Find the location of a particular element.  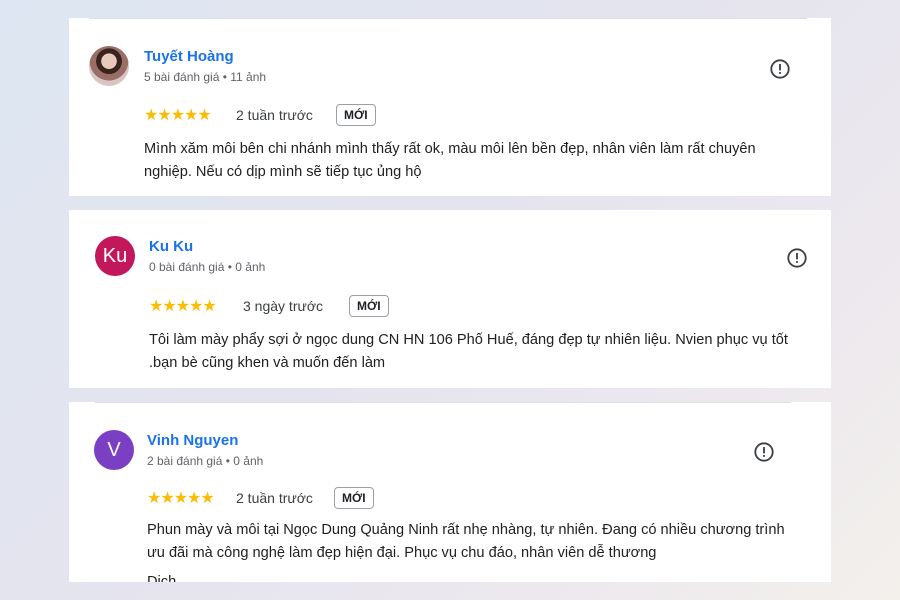

reviewer-name: Ku Ku is located at coordinates (171, 246).